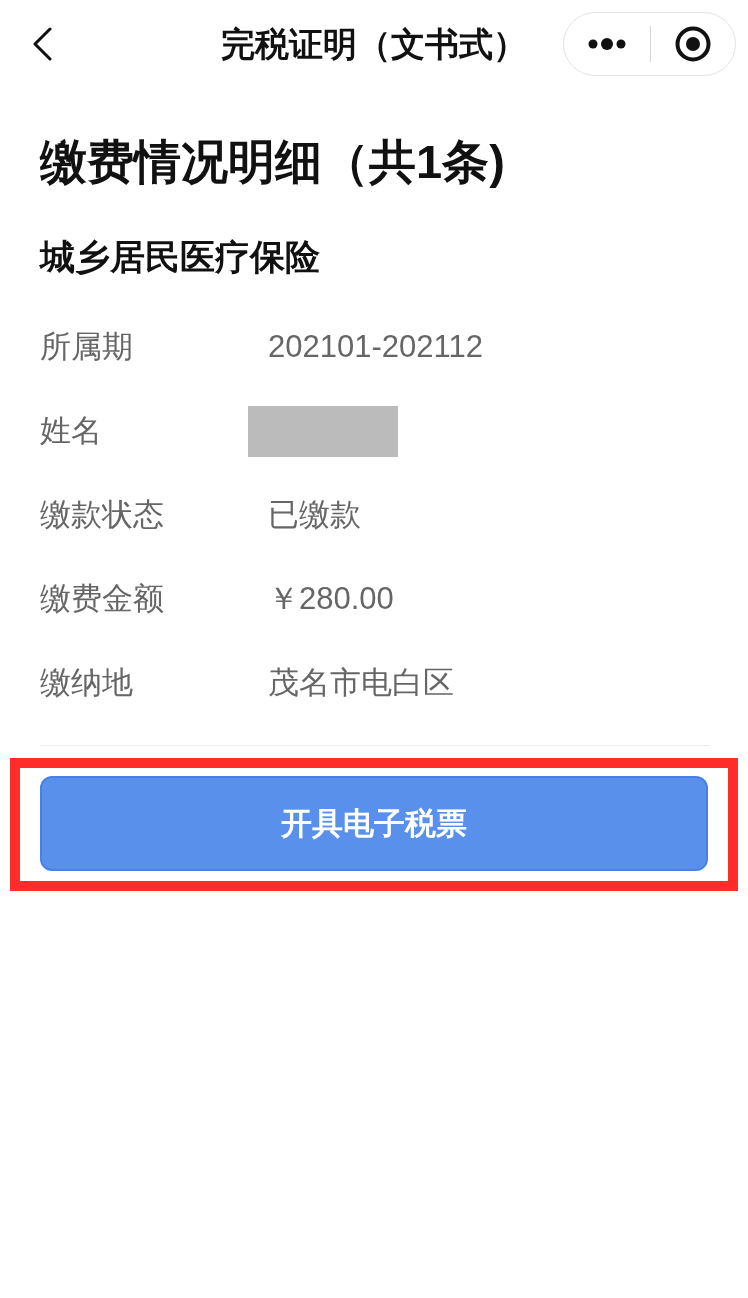 The height and width of the screenshot is (1298, 748). Describe the element at coordinates (87, 683) in the screenshot. I see `field-label: 缴纳地` at that location.